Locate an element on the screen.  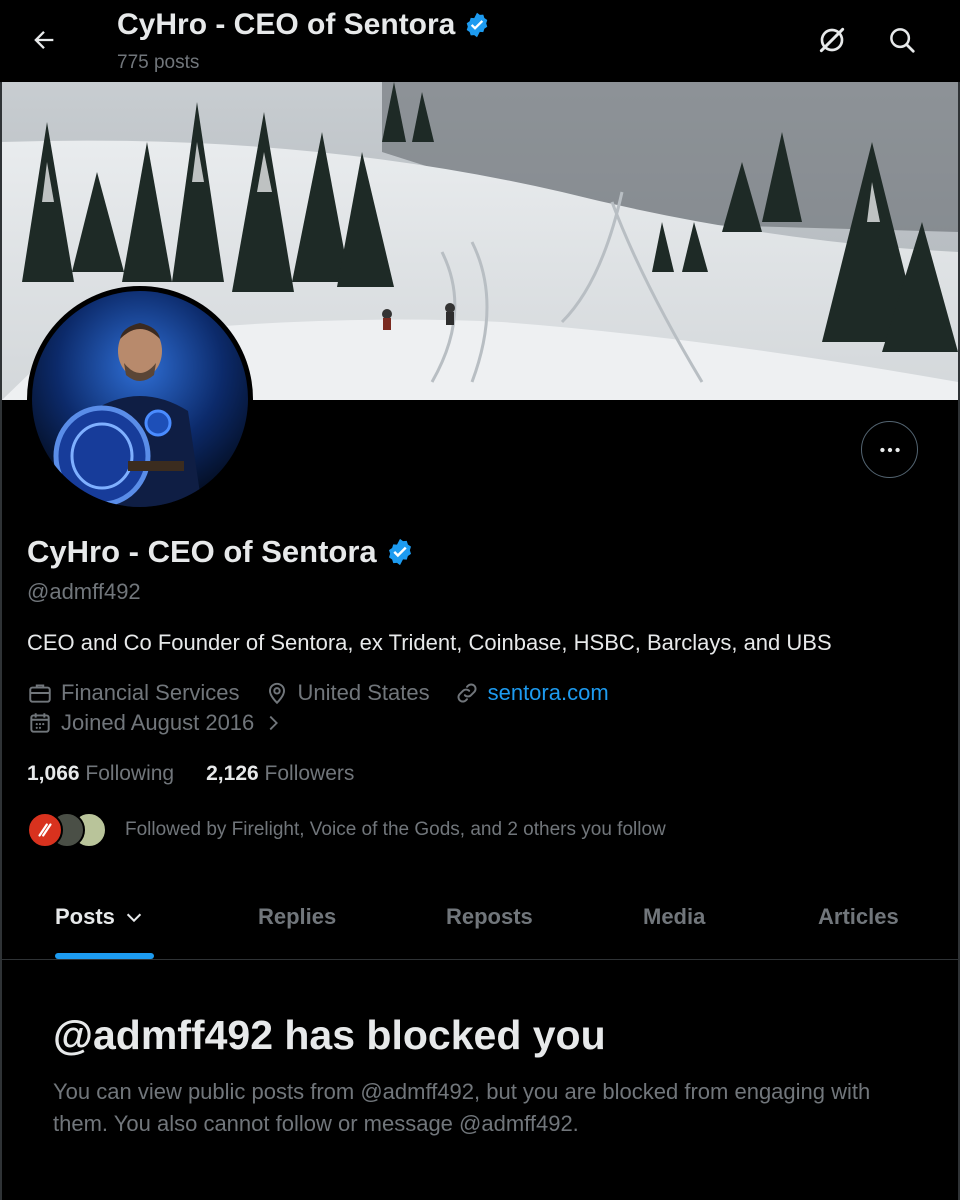
profile-tabs: Posts Replies Reposts Media Articles is located at coordinates (480, 920).